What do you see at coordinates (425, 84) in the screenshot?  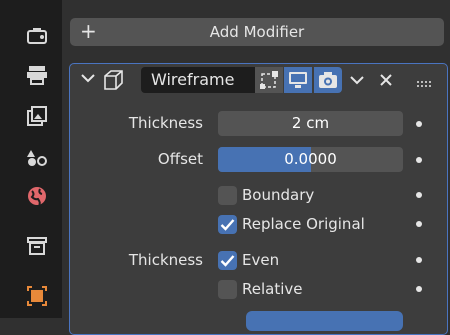 I see `drag-grip-icon` at bounding box center [425, 84].